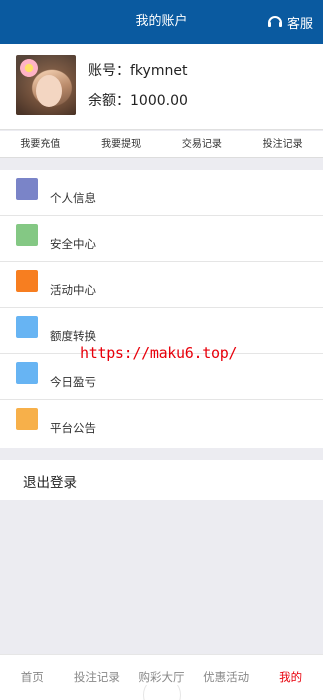 The image size is (323, 700). What do you see at coordinates (226, 677) in the screenshot?
I see `tab-promotions: 优惠活动` at bounding box center [226, 677].